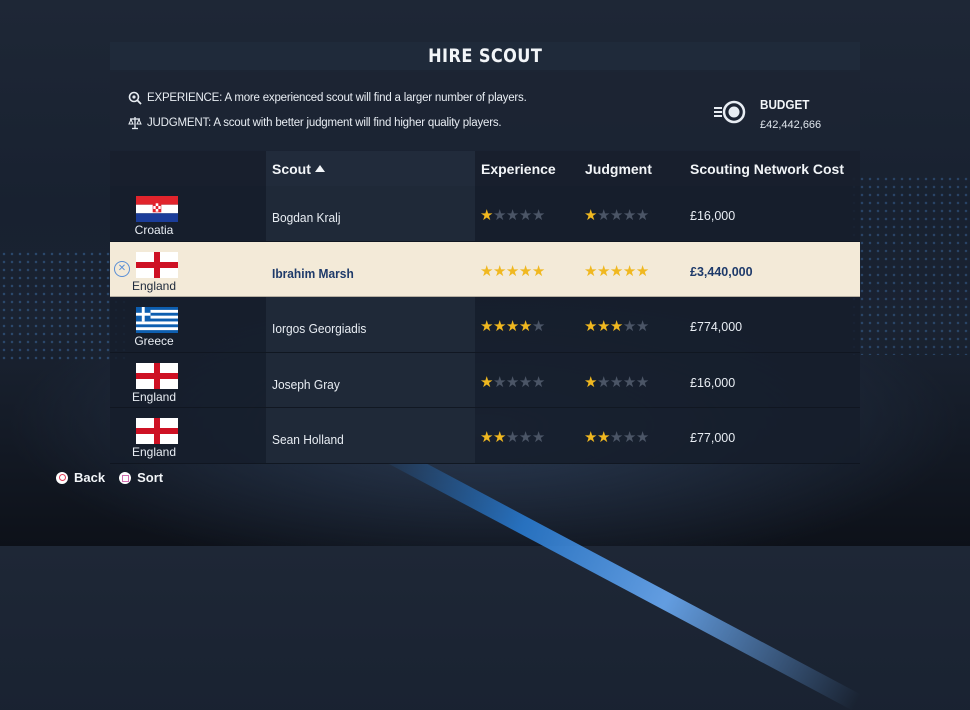 The height and width of the screenshot is (710, 970). What do you see at coordinates (90, 477) in the screenshot?
I see `back-label: Back` at bounding box center [90, 477].